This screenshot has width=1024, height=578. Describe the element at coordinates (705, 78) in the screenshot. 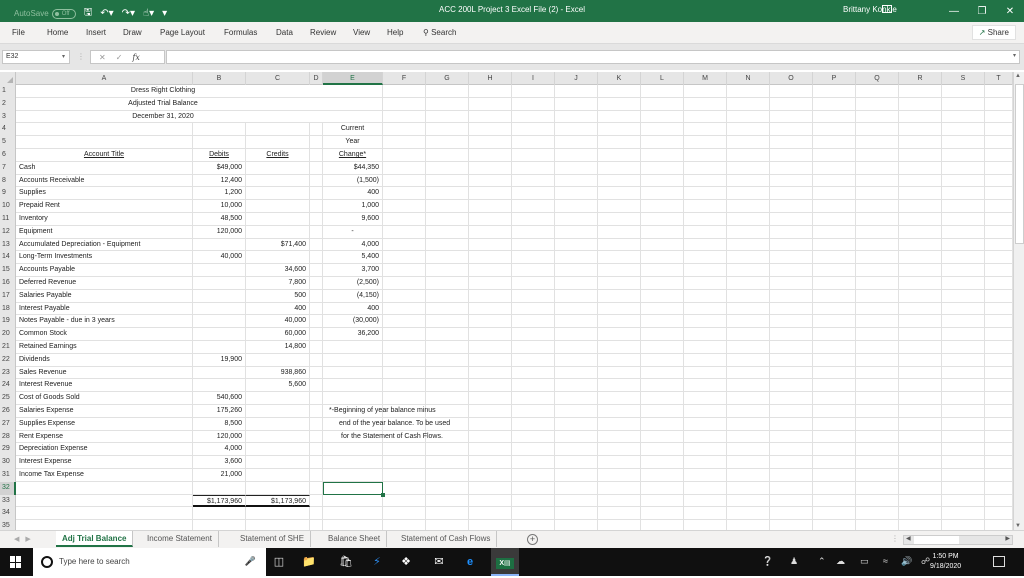

I see `column-header-m: M` at that location.